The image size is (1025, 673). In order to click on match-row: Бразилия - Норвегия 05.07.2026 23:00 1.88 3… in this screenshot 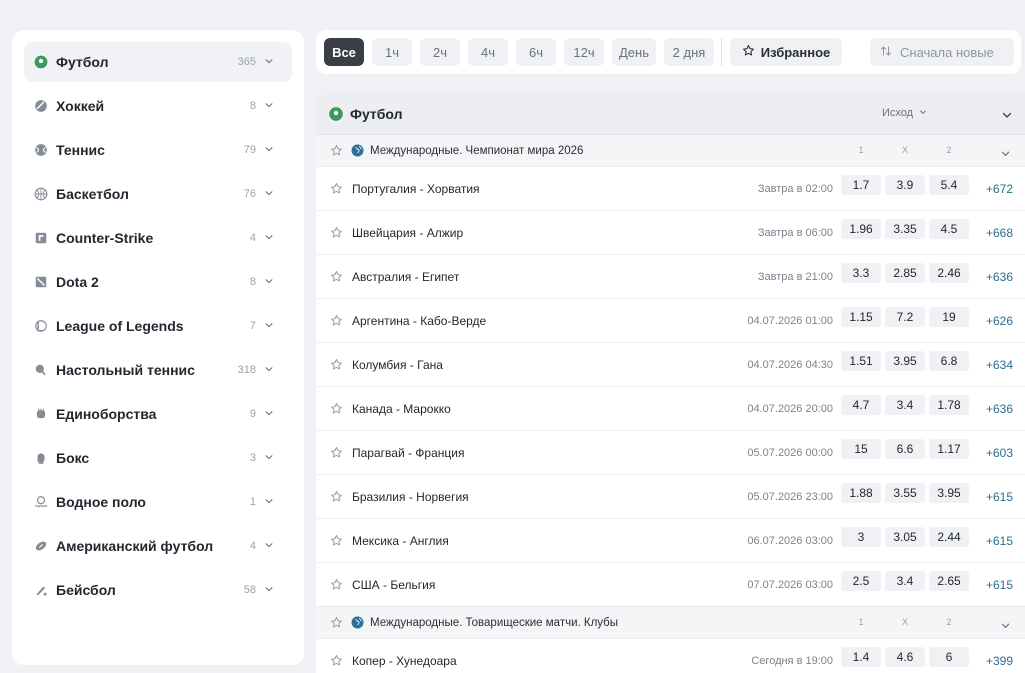, I will do `click(670, 496)`.